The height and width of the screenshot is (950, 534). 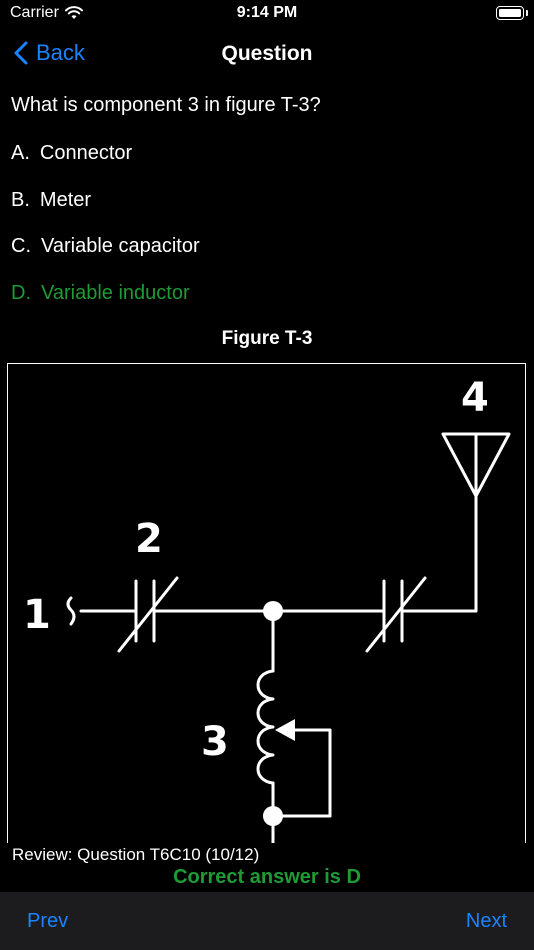 I want to click on component-label-3: 3, so click(x=215, y=742).